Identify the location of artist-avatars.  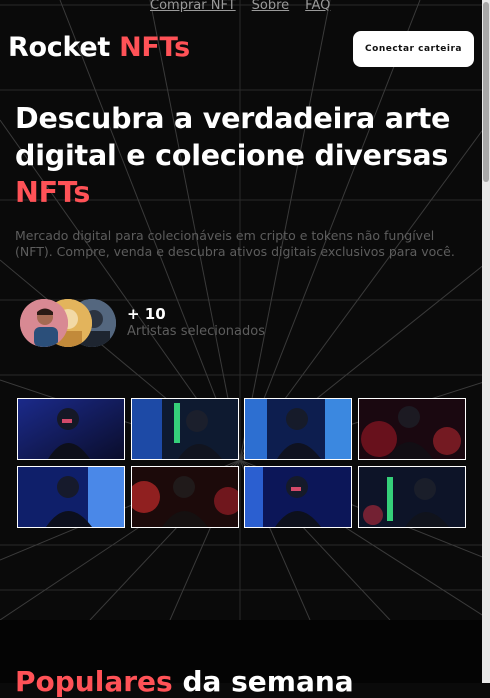
(70, 324).